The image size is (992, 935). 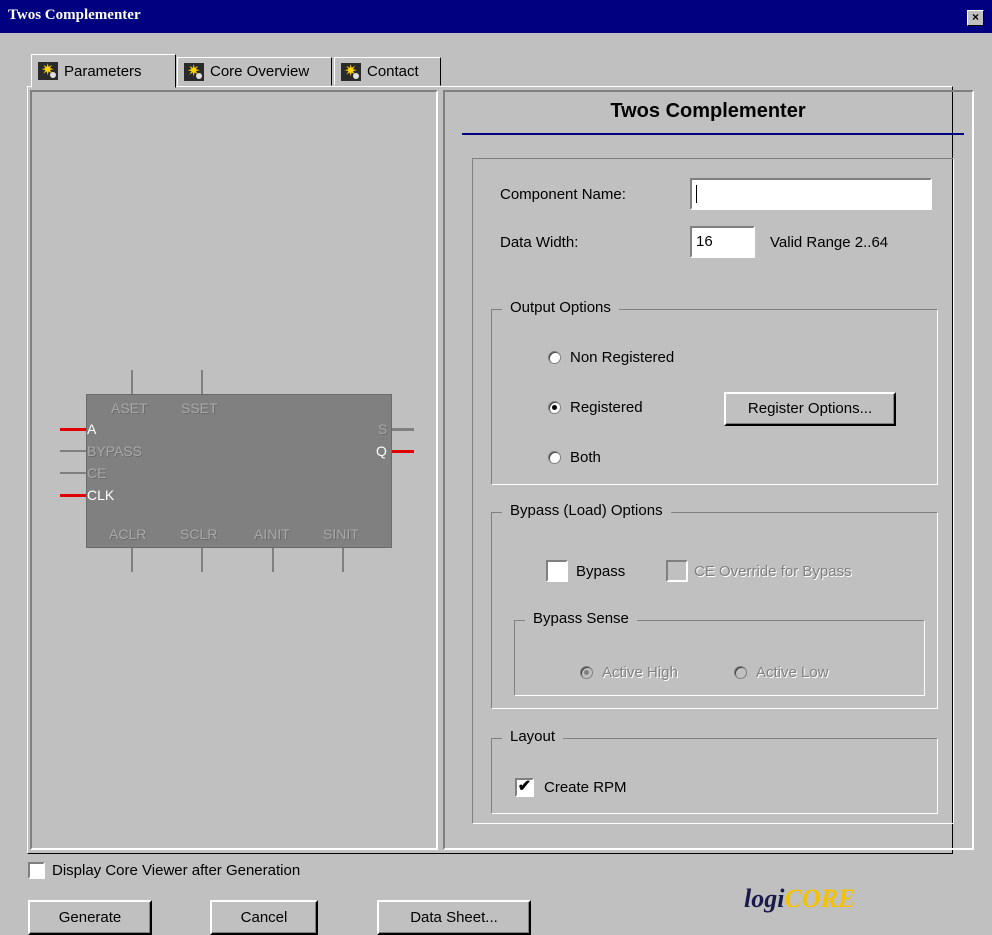 What do you see at coordinates (792, 672) in the screenshot?
I see `radio-label: Active Low` at bounding box center [792, 672].